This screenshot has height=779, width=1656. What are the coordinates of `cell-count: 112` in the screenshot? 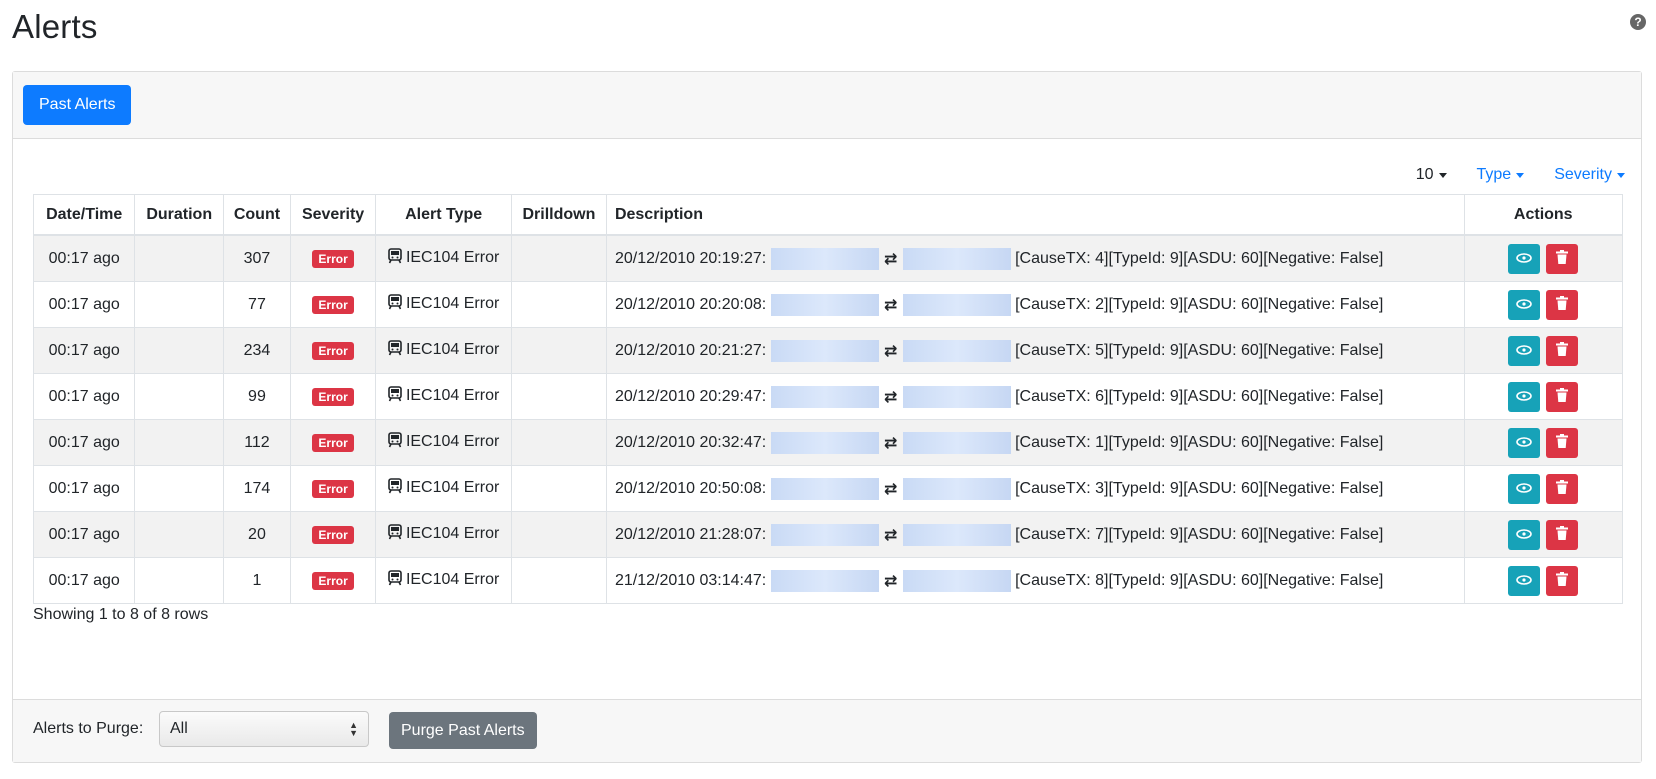 It's located at (257, 442).